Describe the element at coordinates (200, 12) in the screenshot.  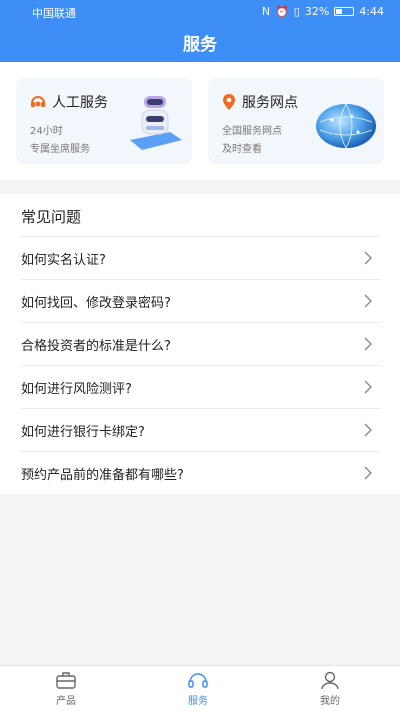
I see `status-bar: 中国联通 N ⏰ ▯ 32% 4:44` at that location.